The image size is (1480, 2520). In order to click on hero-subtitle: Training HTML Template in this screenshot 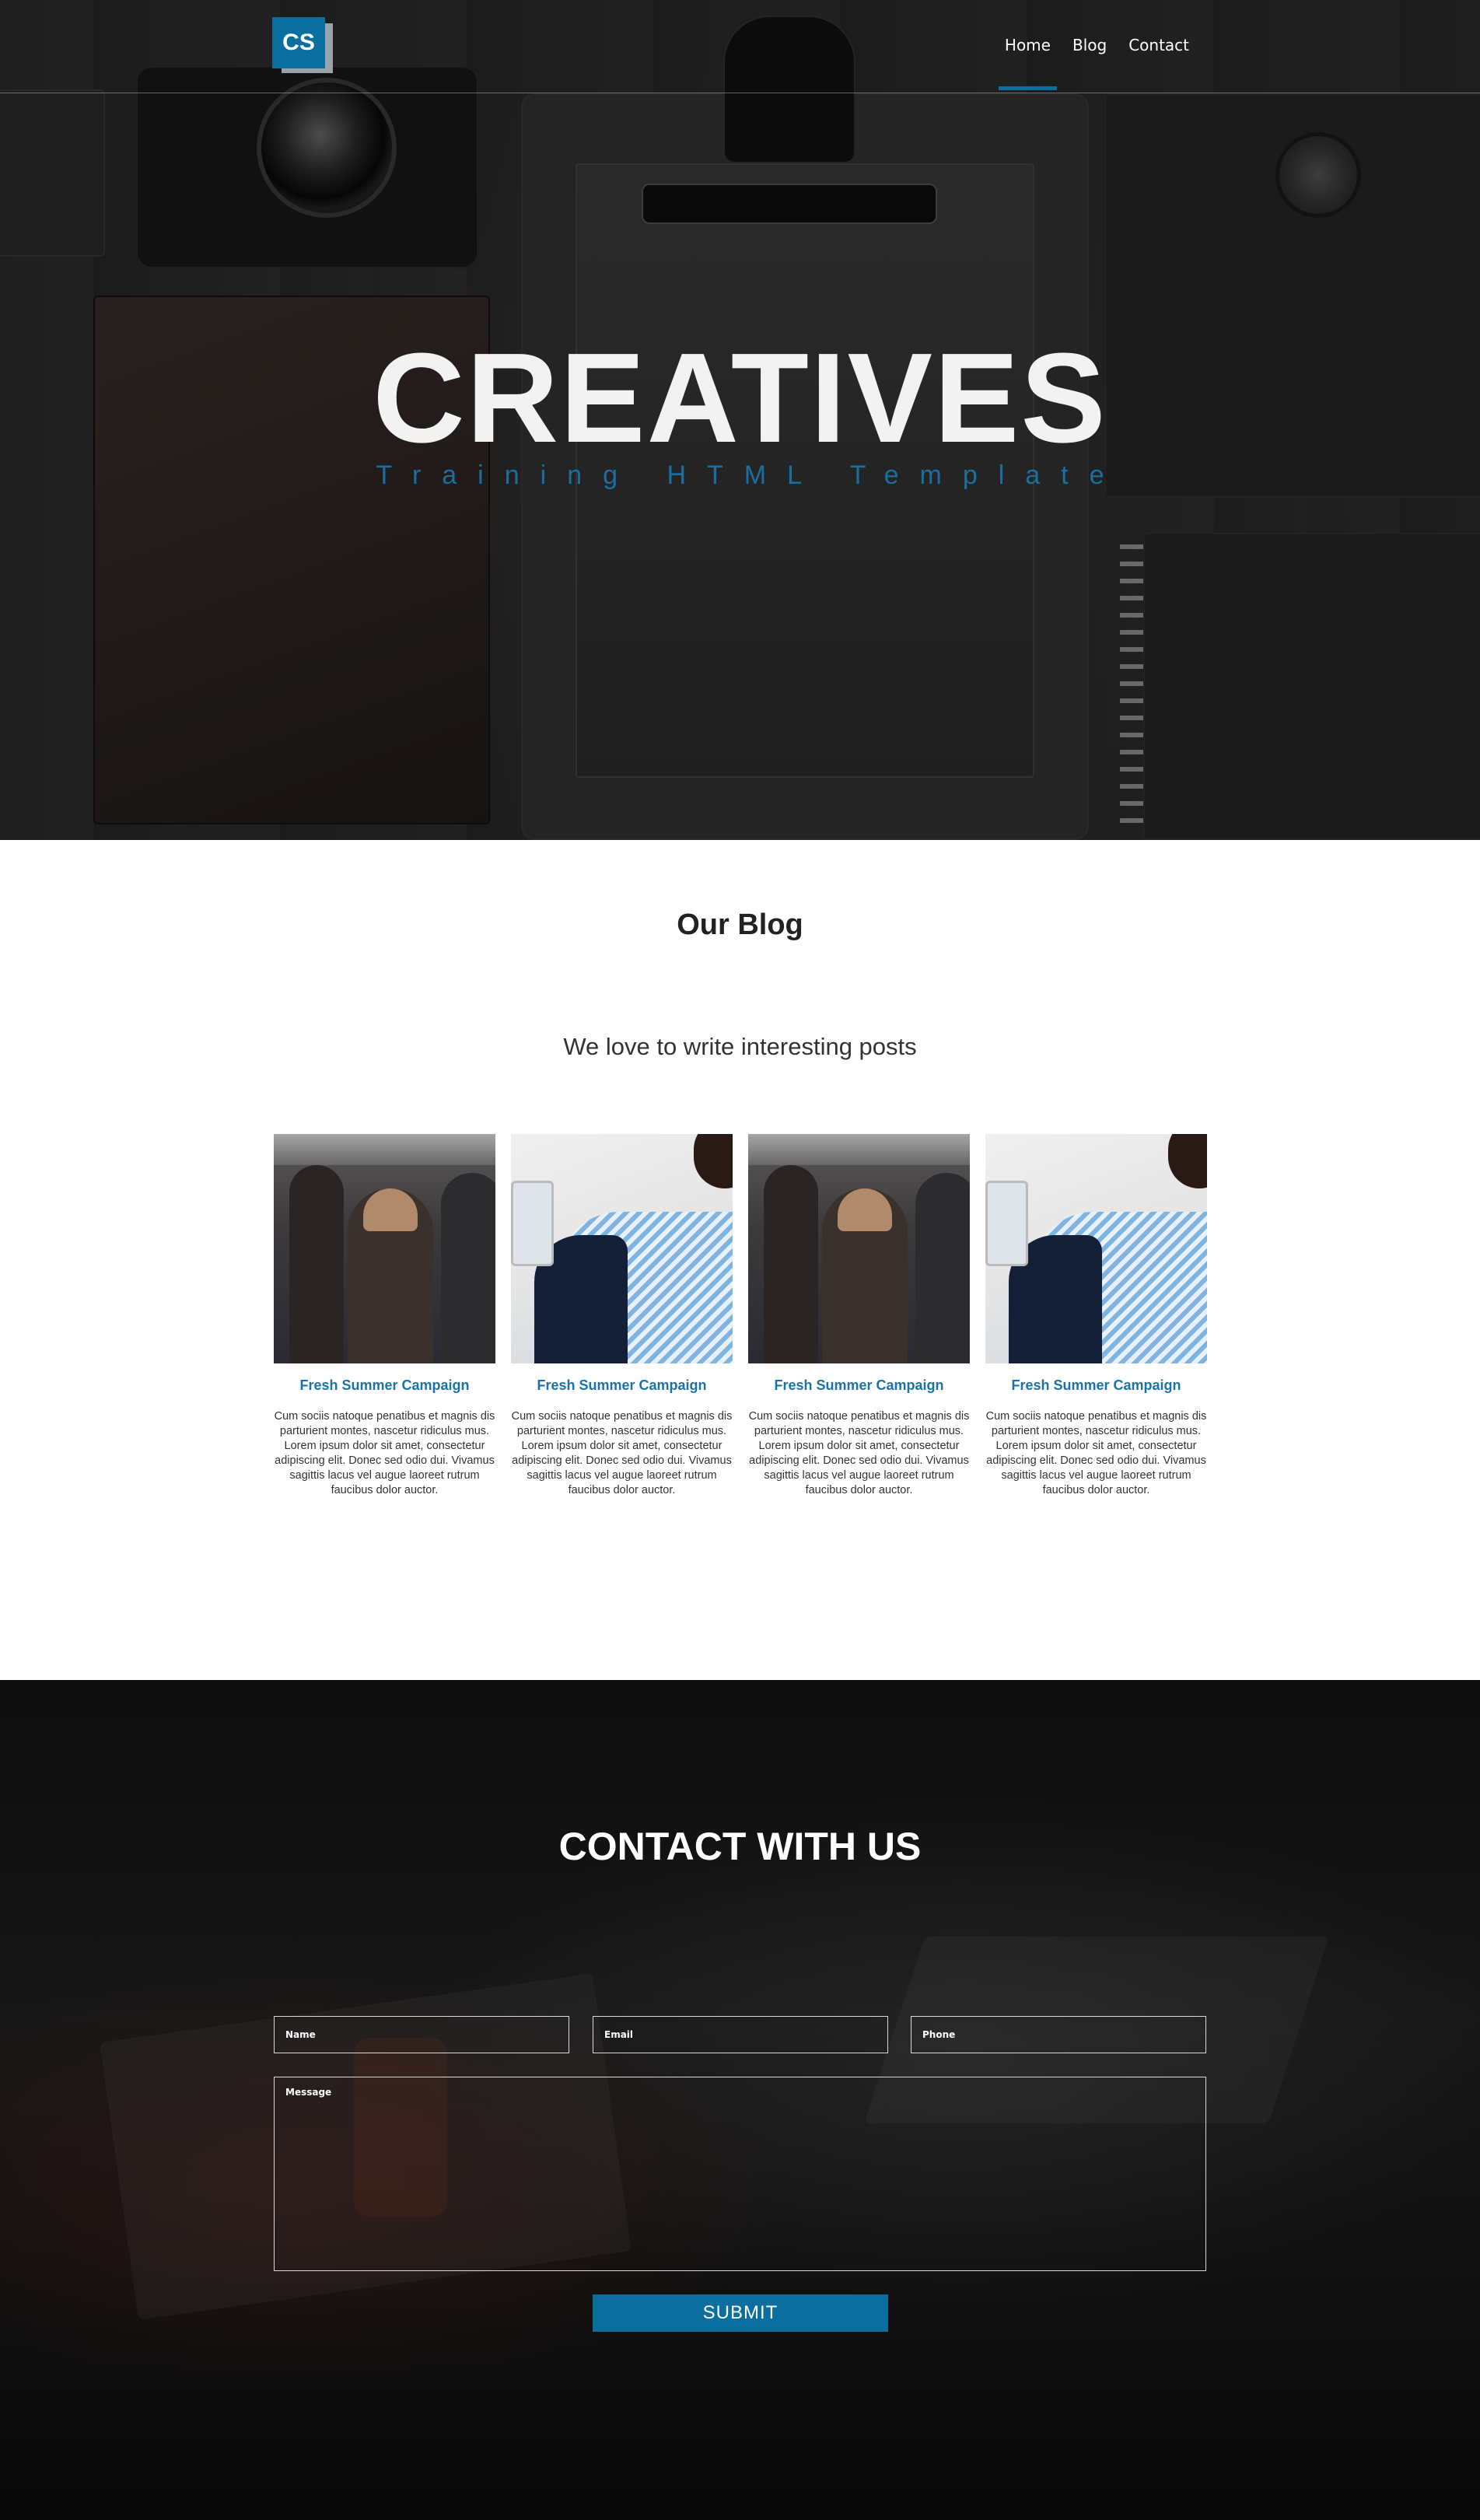, I will do `click(750, 475)`.